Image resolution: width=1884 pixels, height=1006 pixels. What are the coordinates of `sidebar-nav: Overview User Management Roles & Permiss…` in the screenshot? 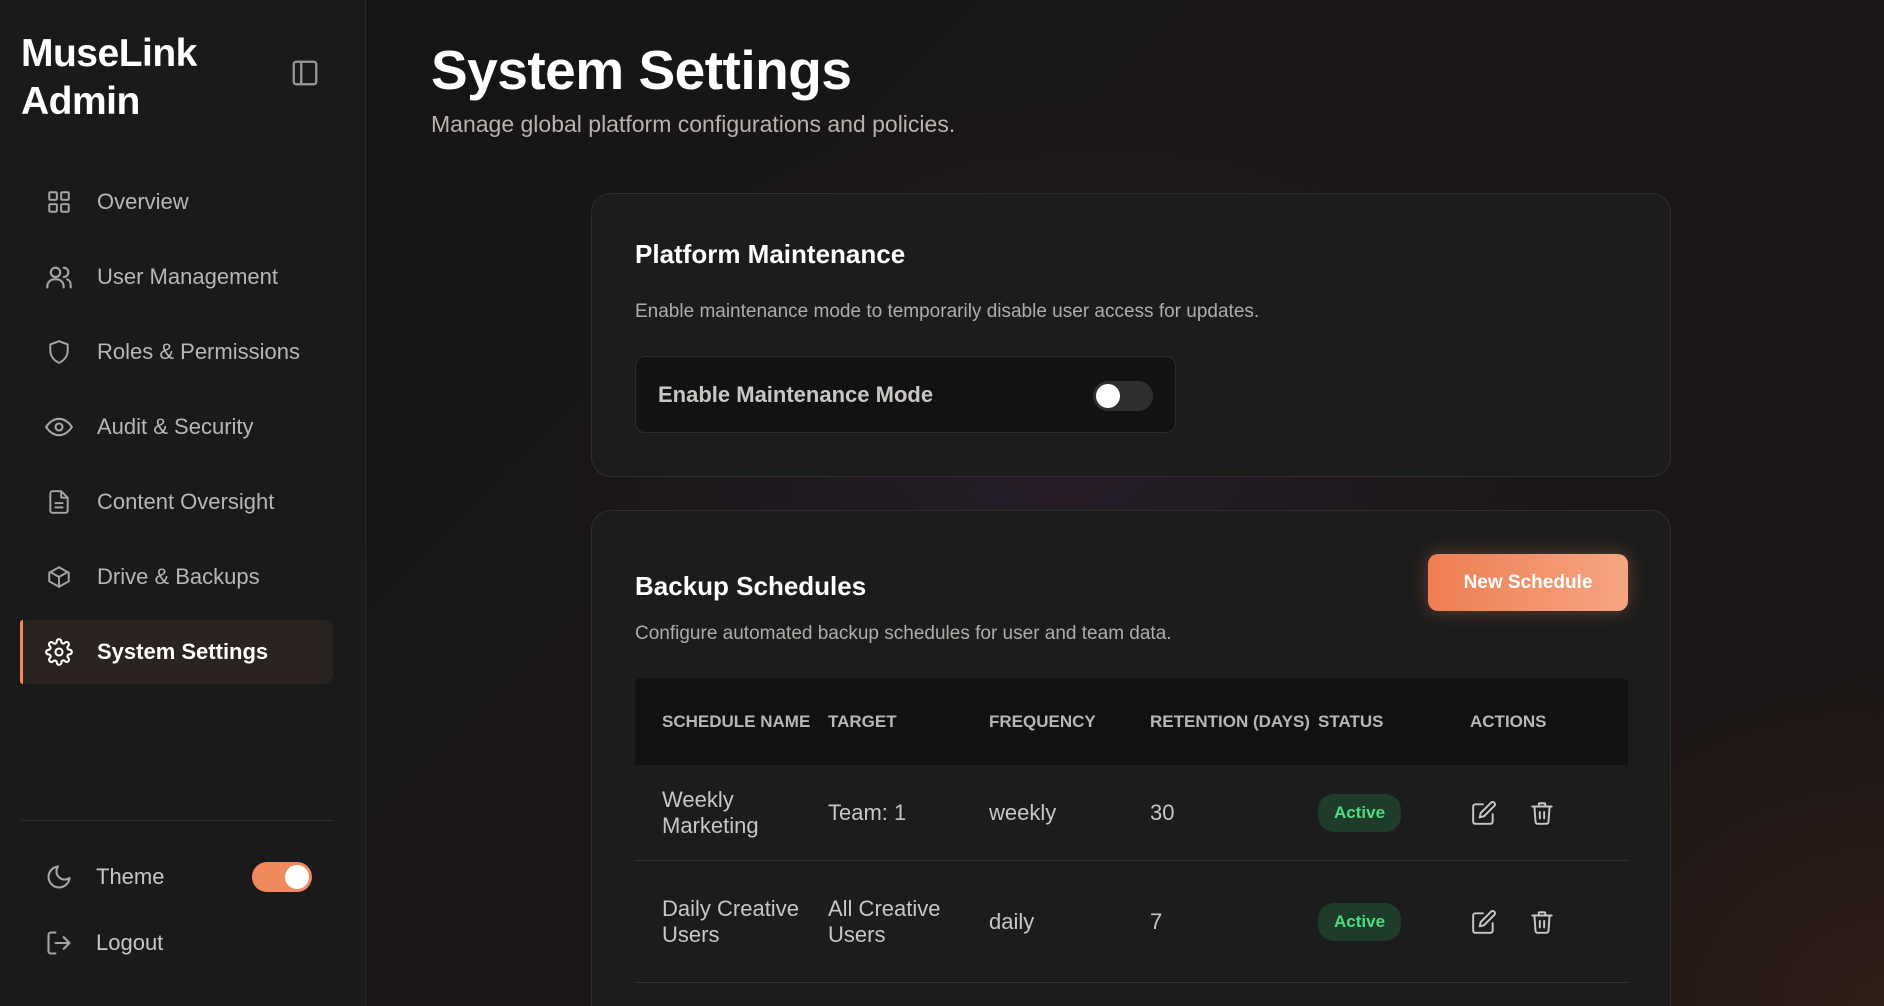 It's located at (176, 432).